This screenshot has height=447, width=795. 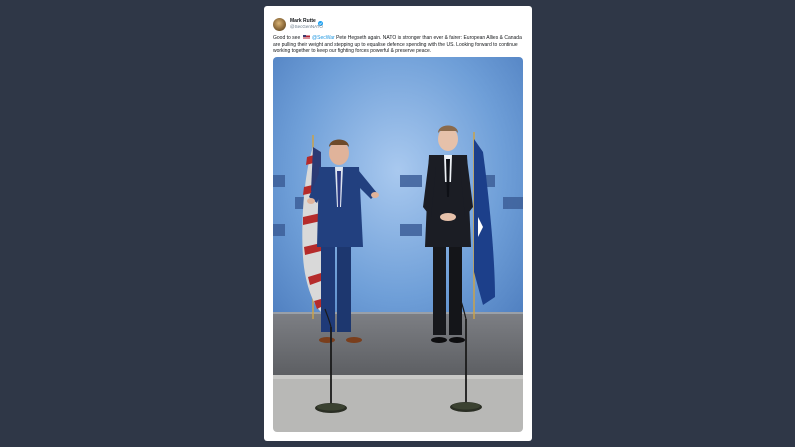 I want to click on verified-badge-icon, so click(x=320, y=22).